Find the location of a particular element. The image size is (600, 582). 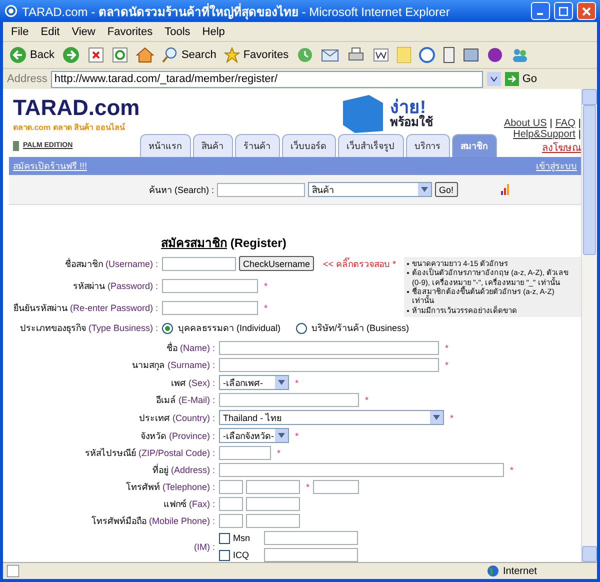

header-link: ลงโฆษณ is located at coordinates (561, 147).